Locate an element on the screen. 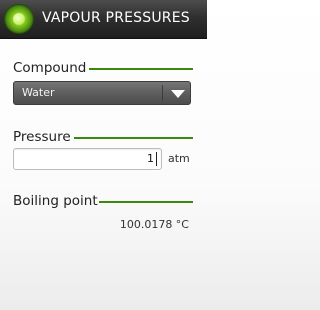 The image size is (320, 310). pressure-divider is located at coordinates (133, 138).